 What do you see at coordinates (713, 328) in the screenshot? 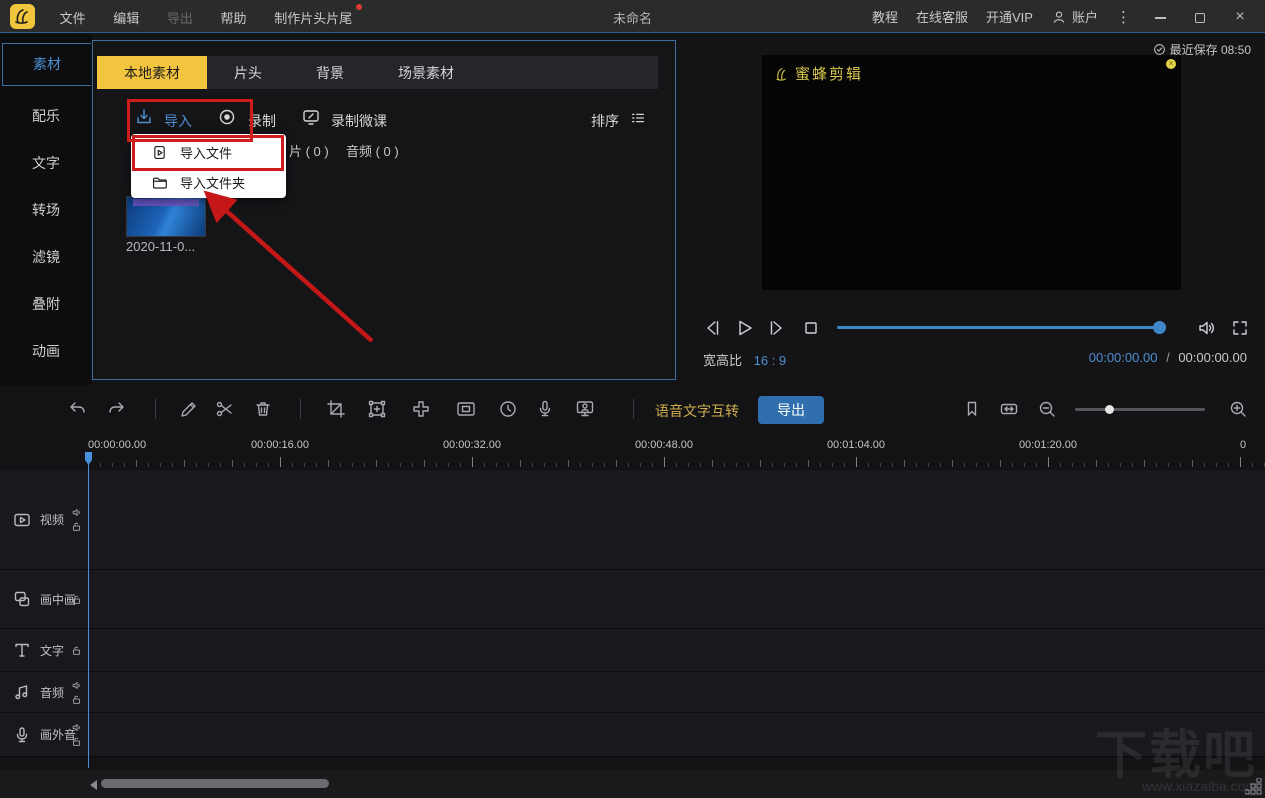
I see `previous-frame-button` at bounding box center [713, 328].